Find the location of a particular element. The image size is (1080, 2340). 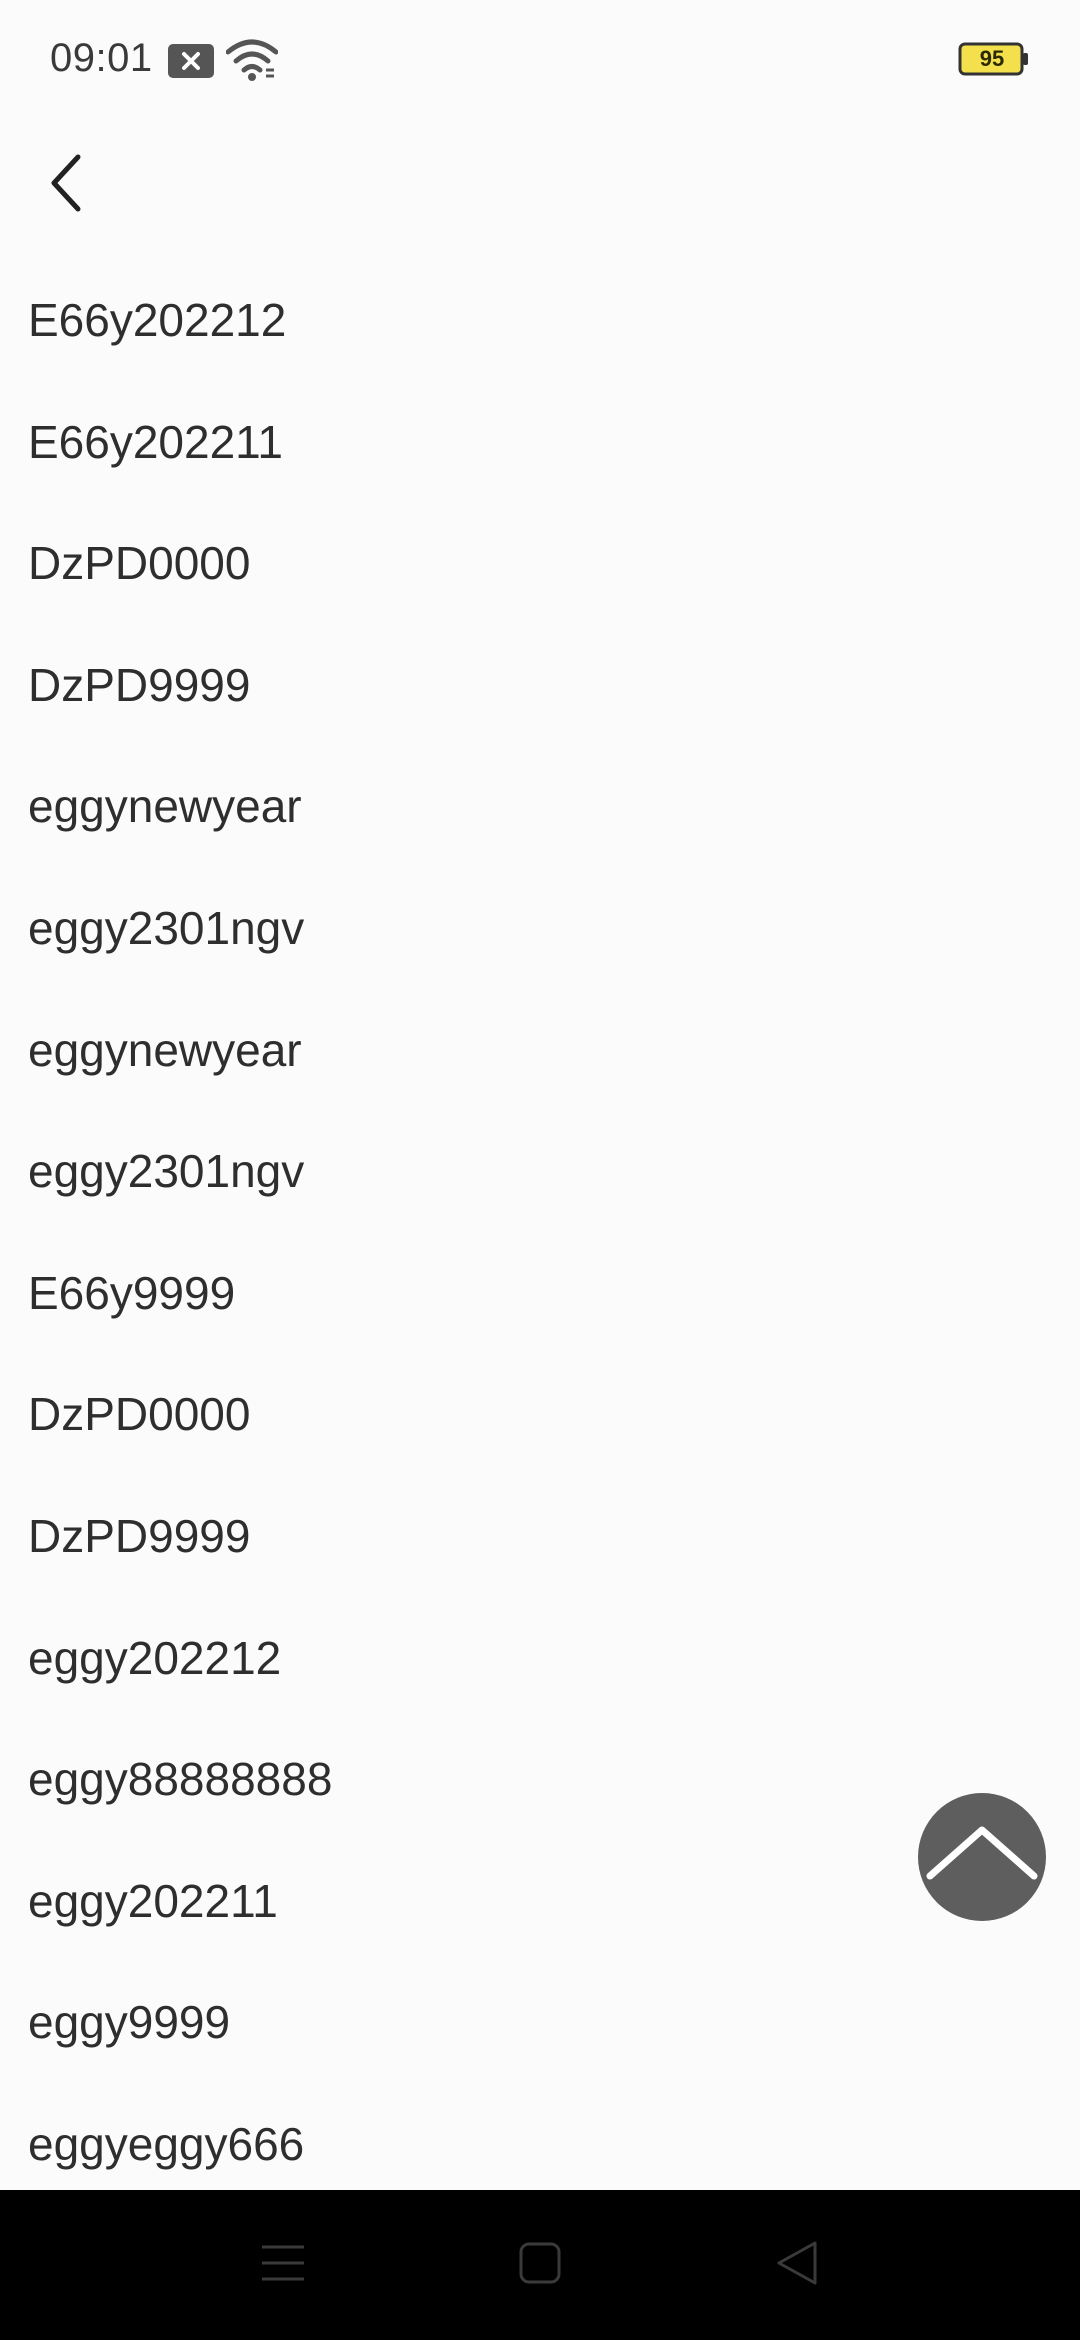

recent-apps-button is located at coordinates (283, 2265).